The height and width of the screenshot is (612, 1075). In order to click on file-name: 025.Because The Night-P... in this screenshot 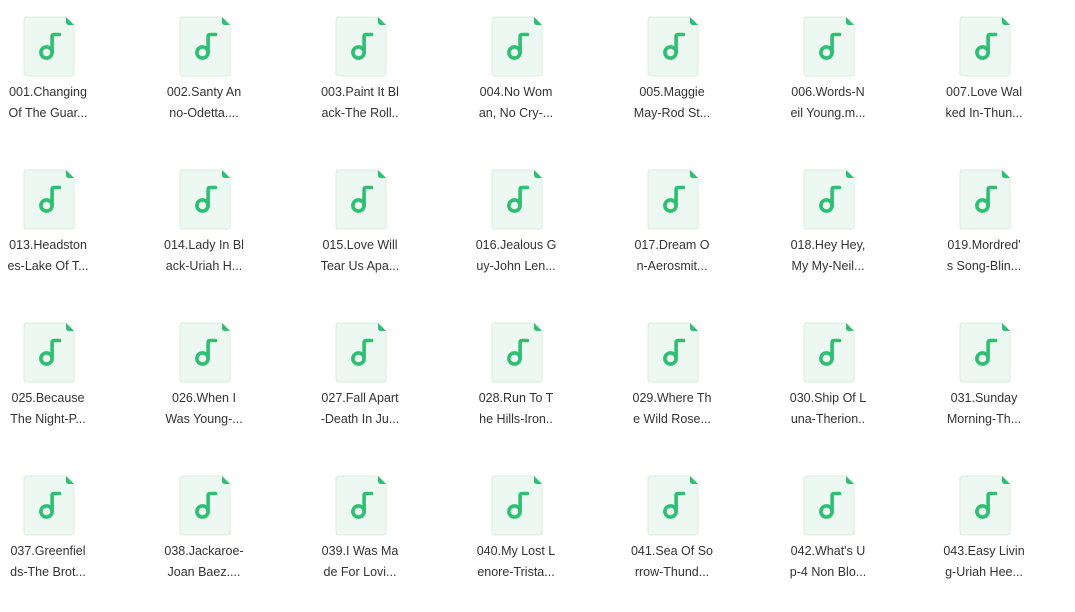, I will do `click(48, 409)`.